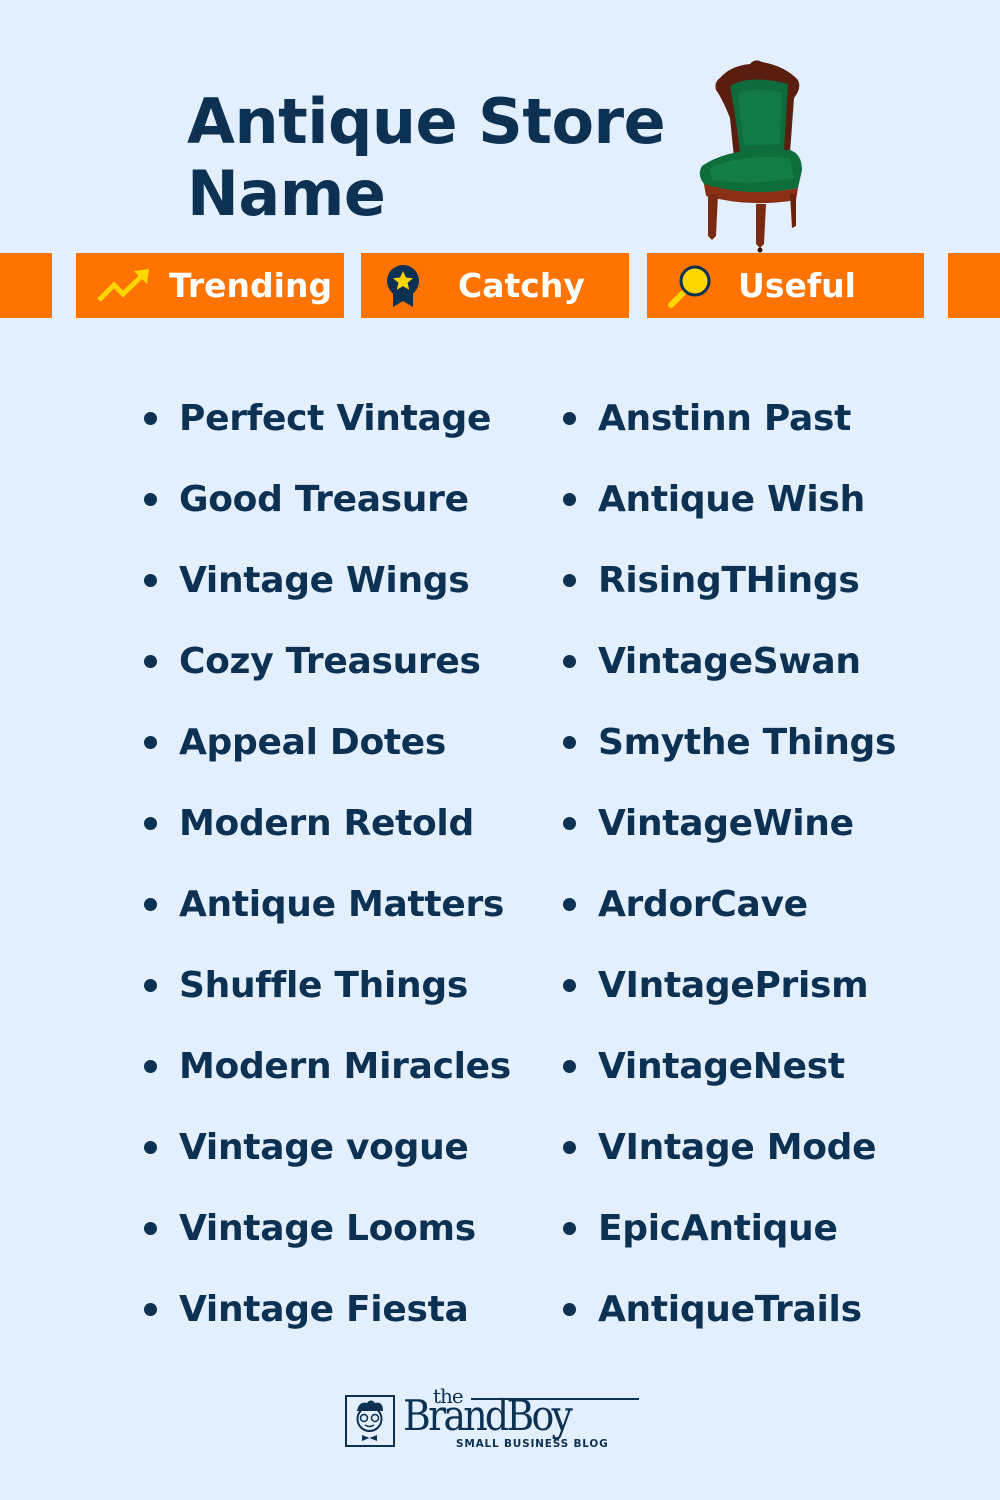 Image resolution: width=1000 pixels, height=1500 pixels. What do you see at coordinates (750, 156) in the screenshot?
I see `antique-chair-image` at bounding box center [750, 156].